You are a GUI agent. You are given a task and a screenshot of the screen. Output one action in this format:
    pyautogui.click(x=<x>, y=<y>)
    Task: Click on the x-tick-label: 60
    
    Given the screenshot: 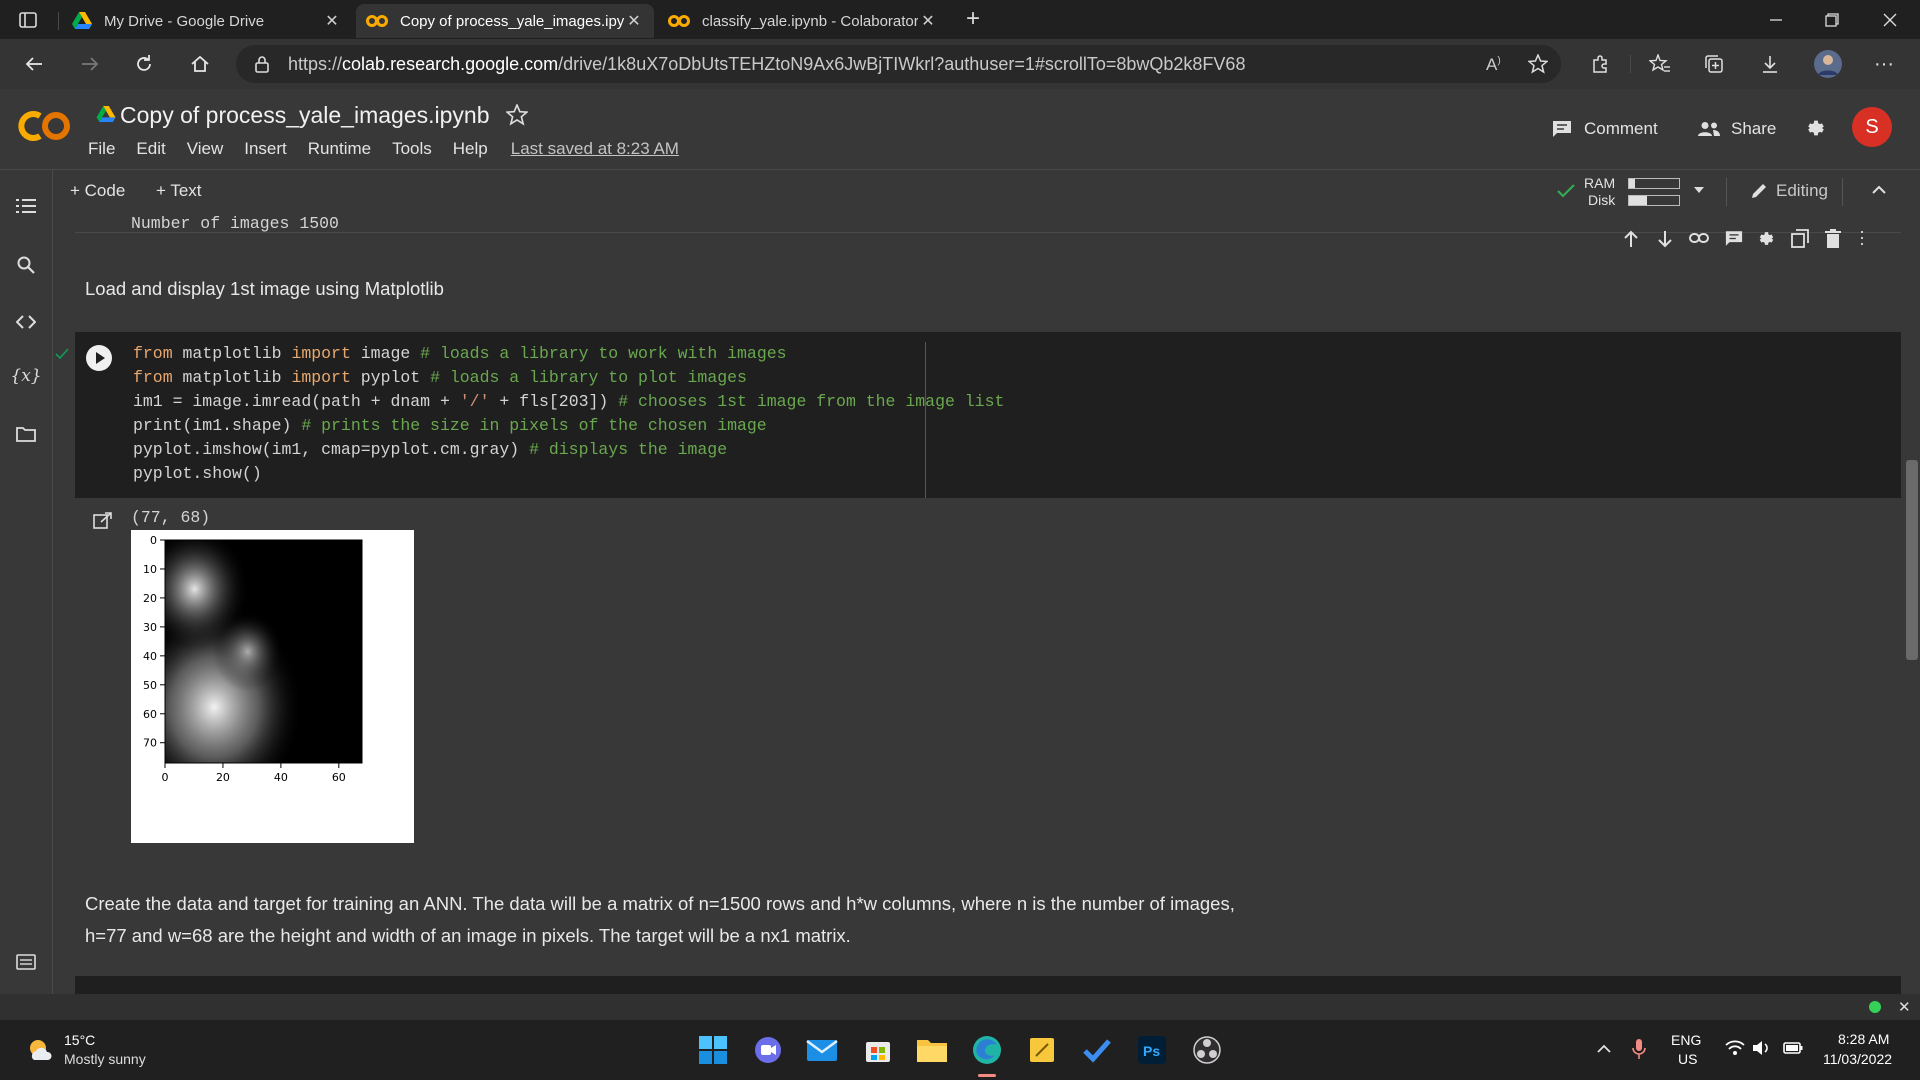 What is the action you would take?
    pyautogui.click(x=339, y=777)
    